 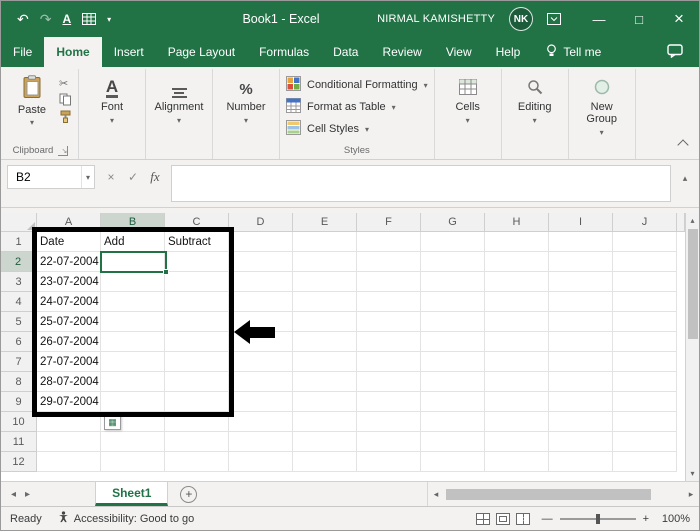 I want to click on cell-D2, so click(x=261, y=262).